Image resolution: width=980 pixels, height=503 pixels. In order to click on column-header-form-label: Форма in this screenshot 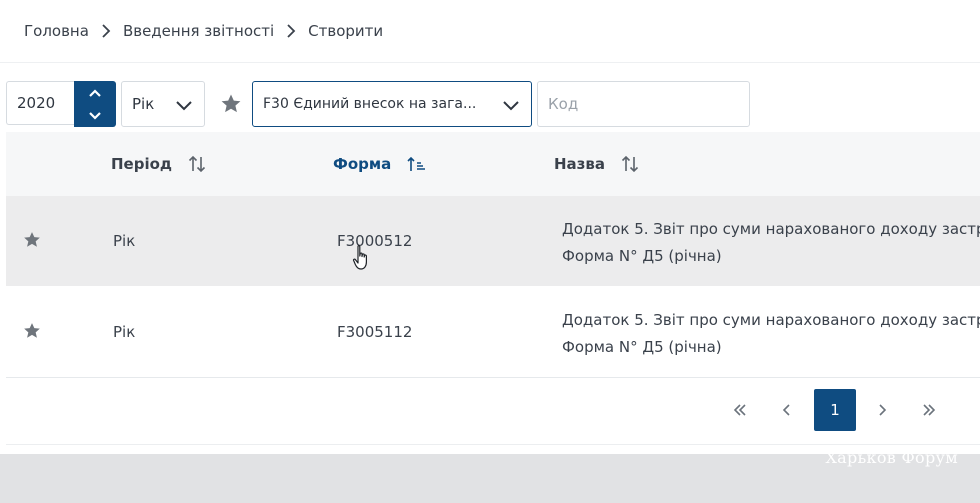, I will do `click(362, 164)`.